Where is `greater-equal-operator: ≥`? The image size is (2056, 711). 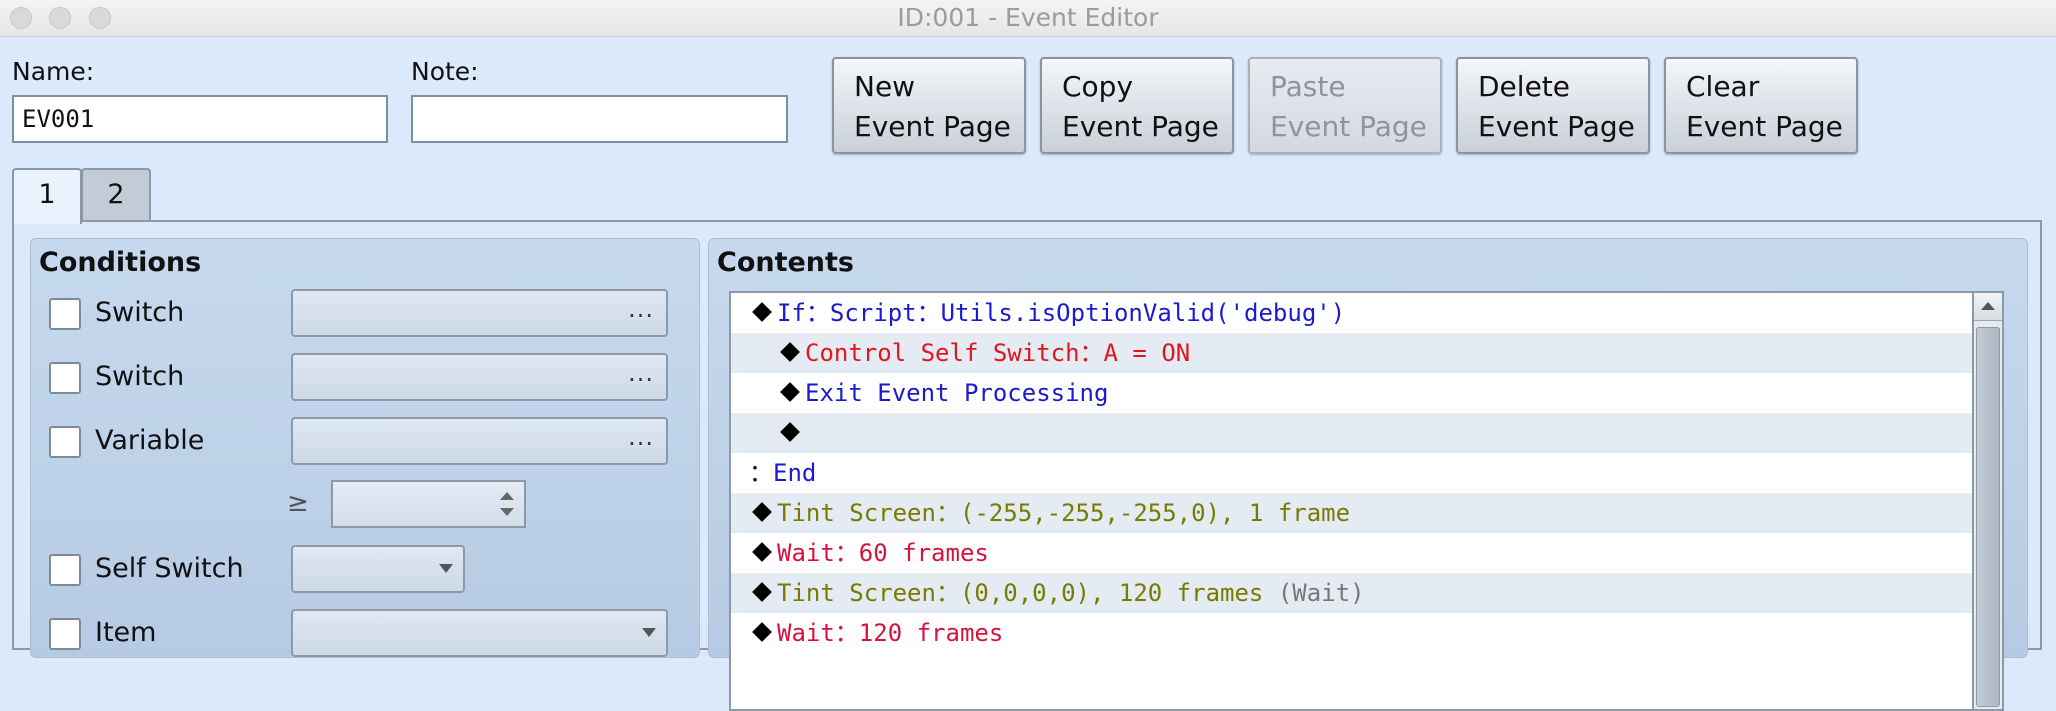 greater-equal-operator: ≥ is located at coordinates (298, 503).